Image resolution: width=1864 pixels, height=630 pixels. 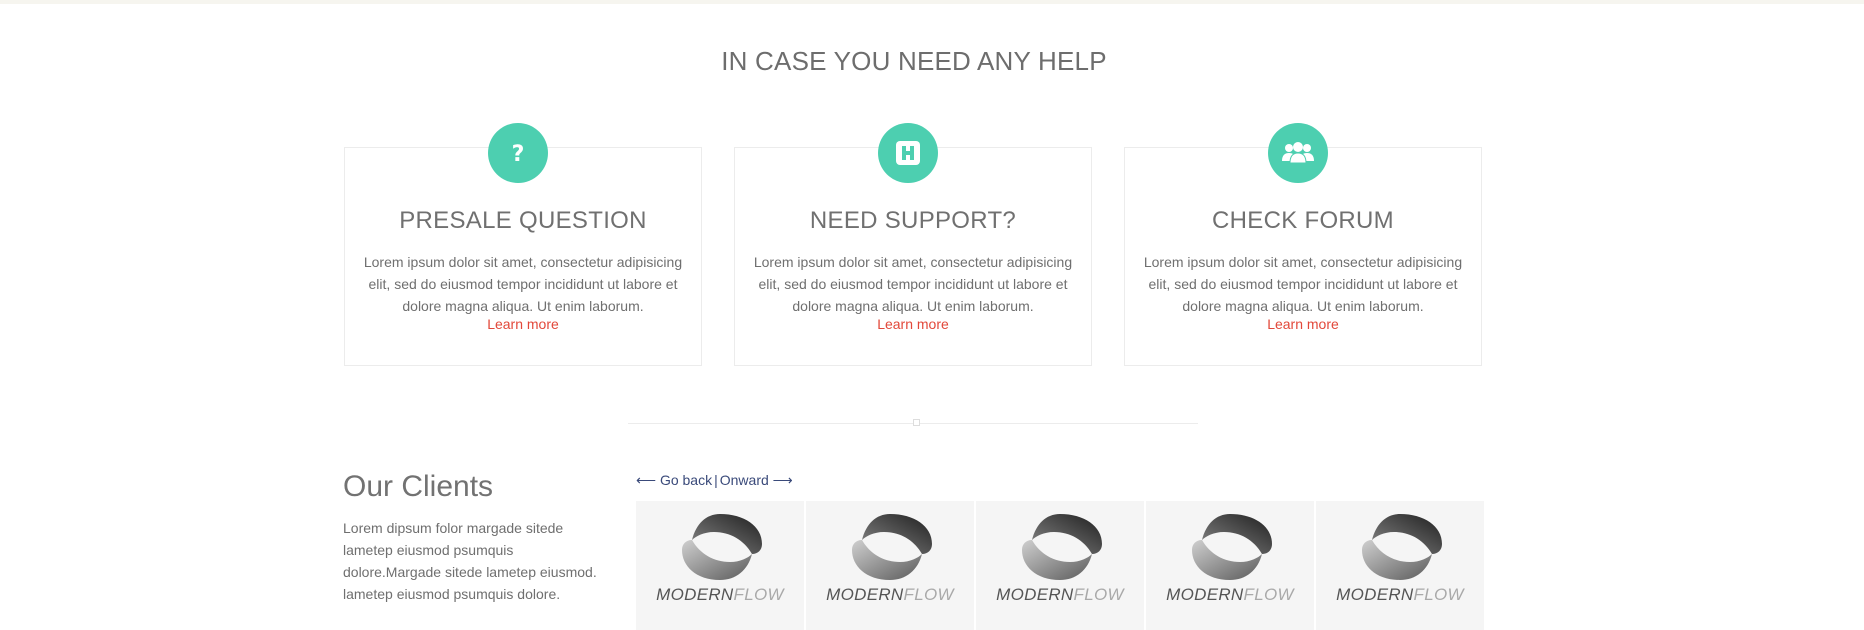 What do you see at coordinates (932, 2) in the screenshot?
I see `top-strip` at bounding box center [932, 2].